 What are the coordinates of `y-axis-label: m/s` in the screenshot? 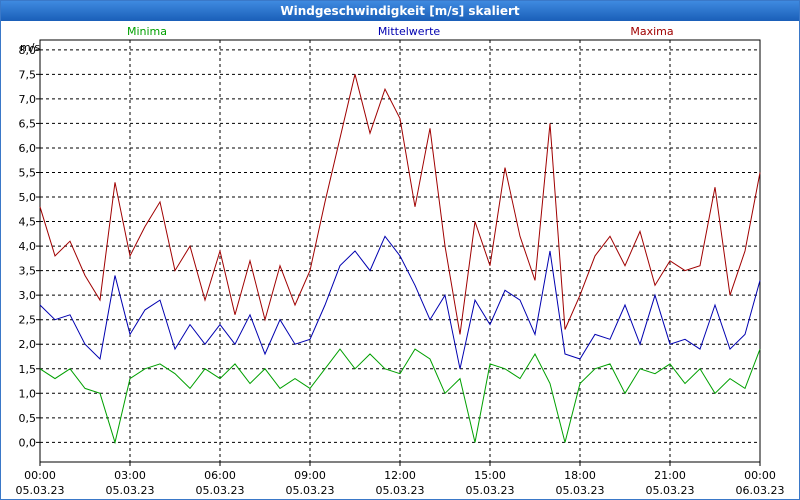 It's located at (30, 47).